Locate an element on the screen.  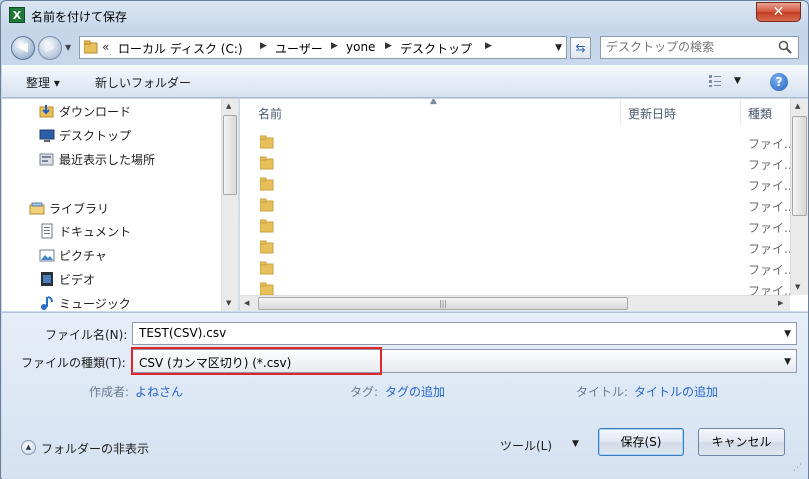
breadcrumb-yone: yone is located at coordinates (360, 47).